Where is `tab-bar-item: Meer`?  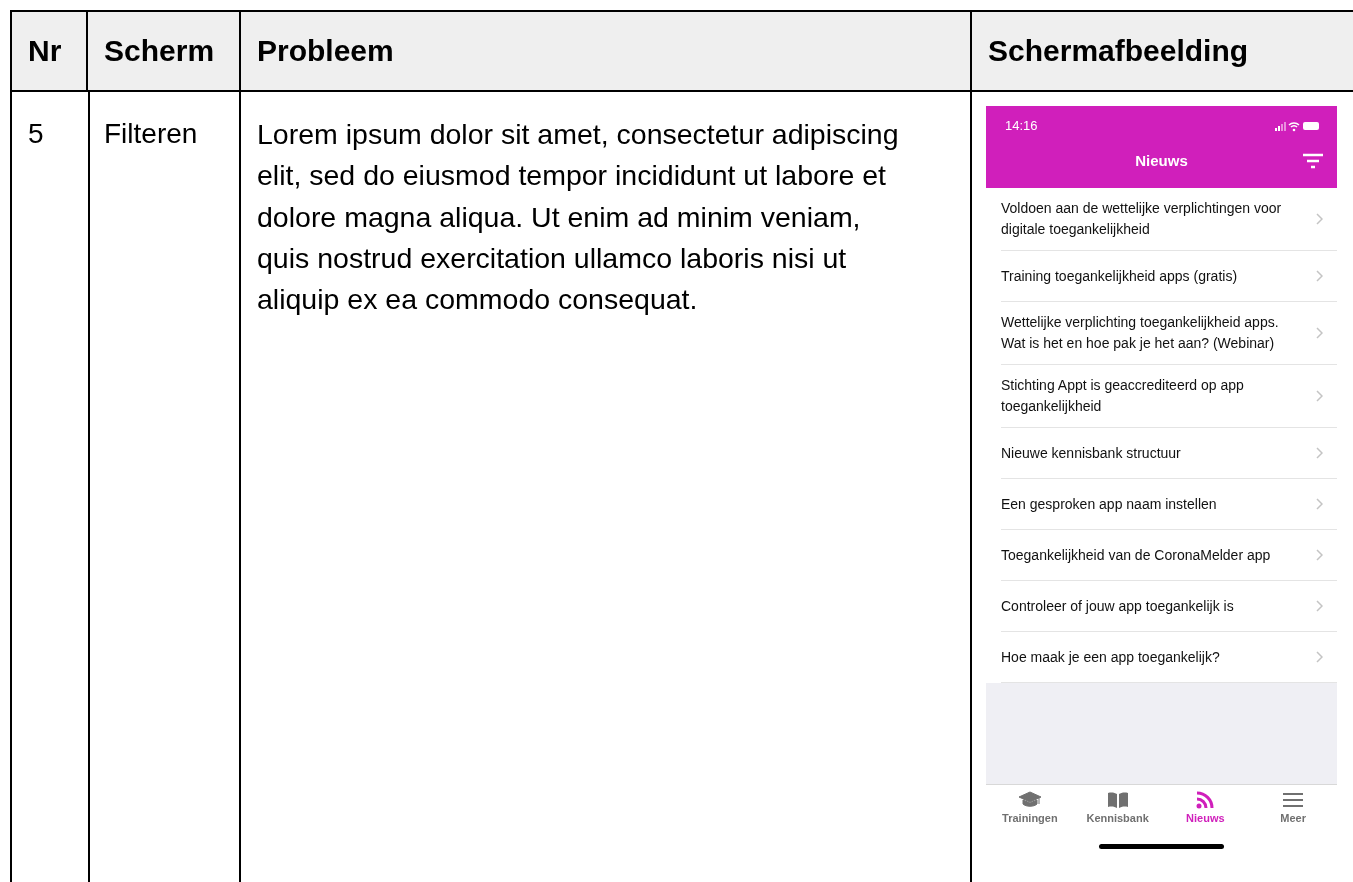 tab-bar-item: Meer is located at coordinates (1293, 807).